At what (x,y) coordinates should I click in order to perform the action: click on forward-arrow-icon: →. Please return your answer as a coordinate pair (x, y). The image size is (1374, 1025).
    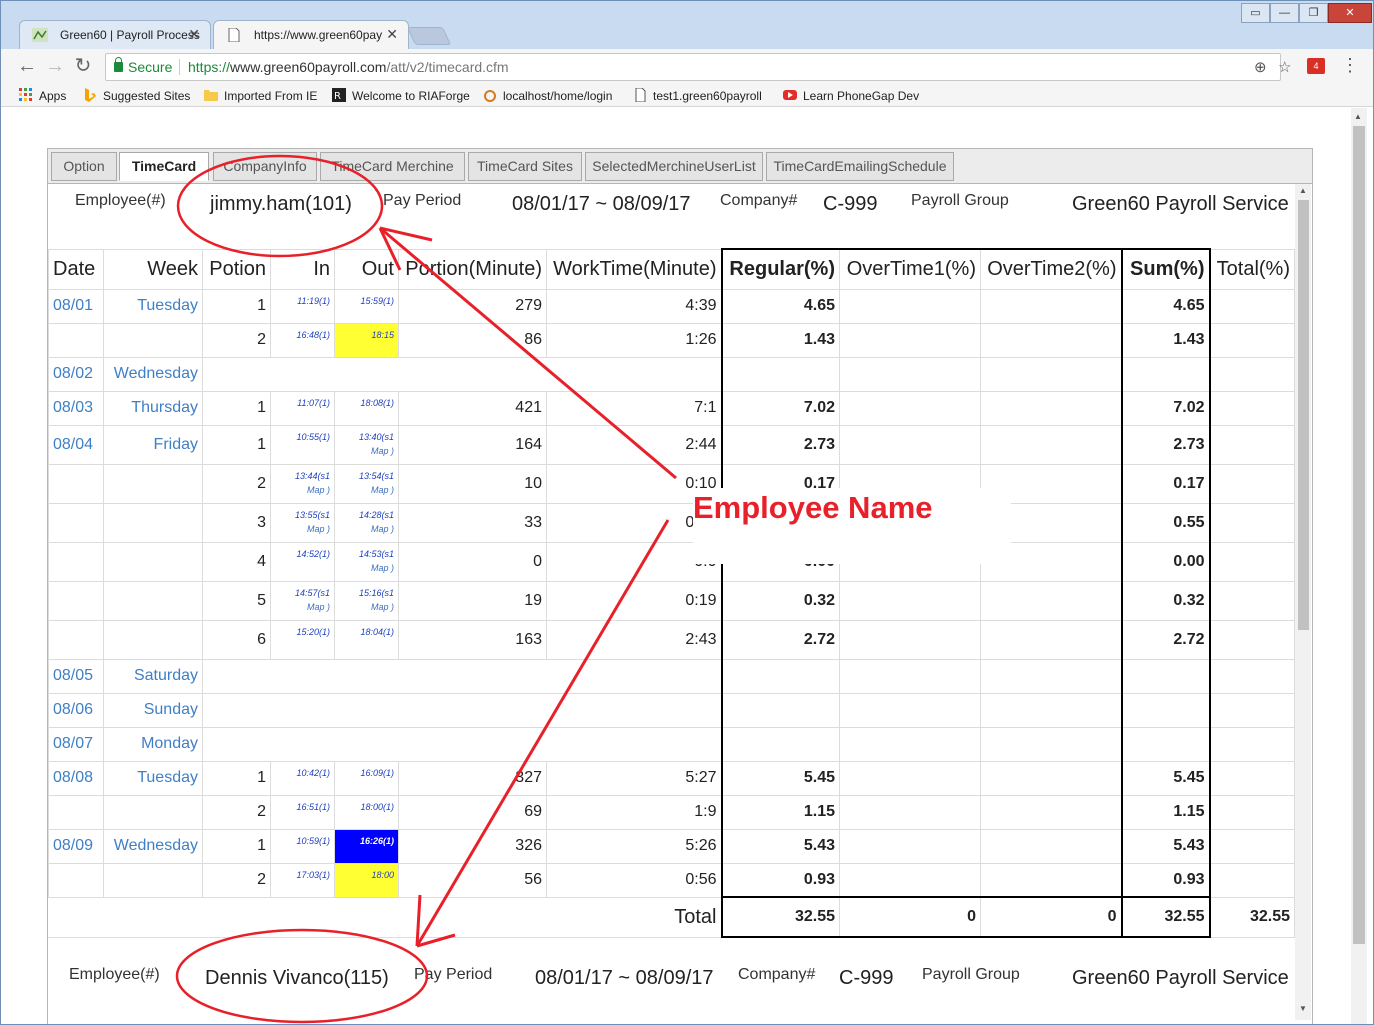
    Looking at the image, I should click on (55, 67).